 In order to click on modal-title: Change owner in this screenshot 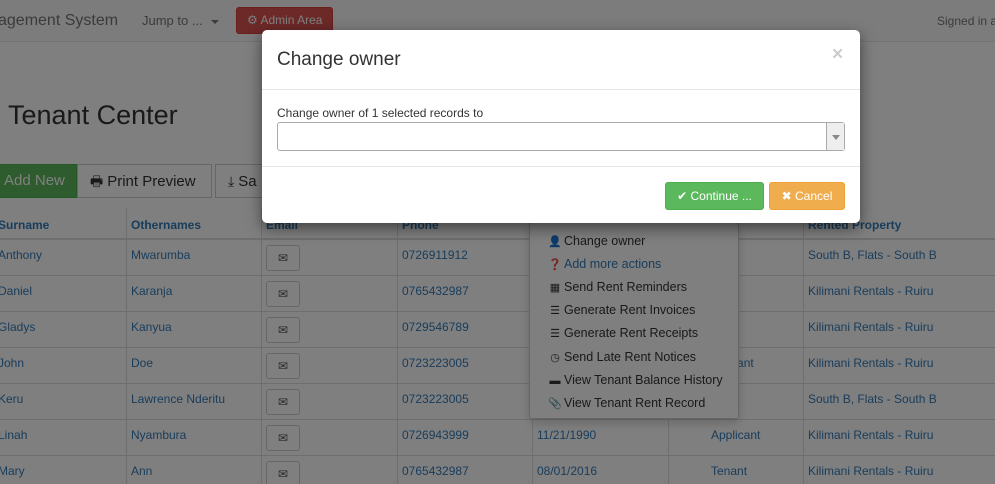, I will do `click(339, 59)`.